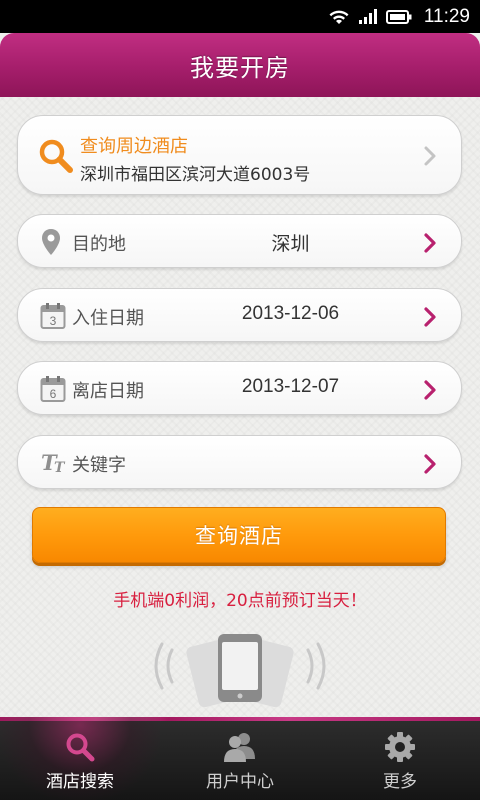 The image size is (480, 800). Describe the element at coordinates (400, 749) in the screenshot. I see `gear-icon` at that location.